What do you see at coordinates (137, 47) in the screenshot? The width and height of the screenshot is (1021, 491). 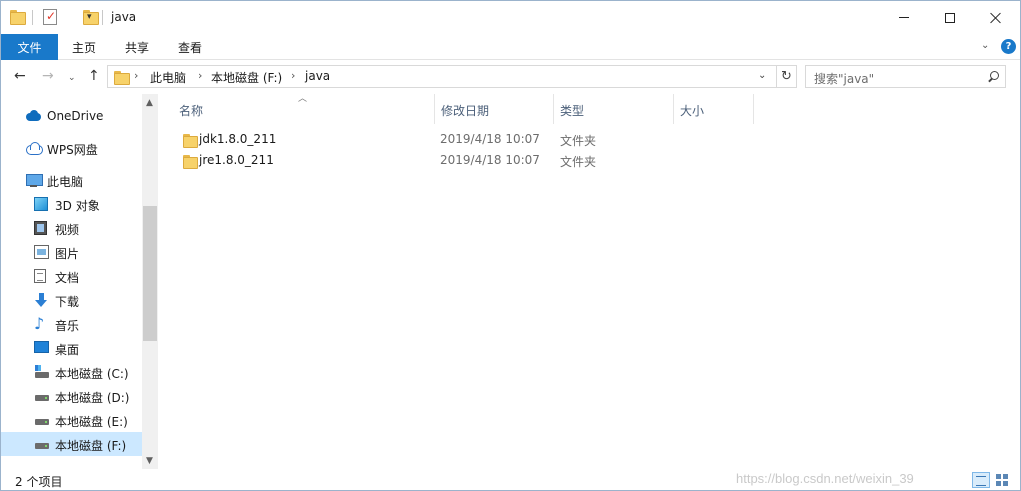 I see `tab-share: 共享` at bounding box center [137, 47].